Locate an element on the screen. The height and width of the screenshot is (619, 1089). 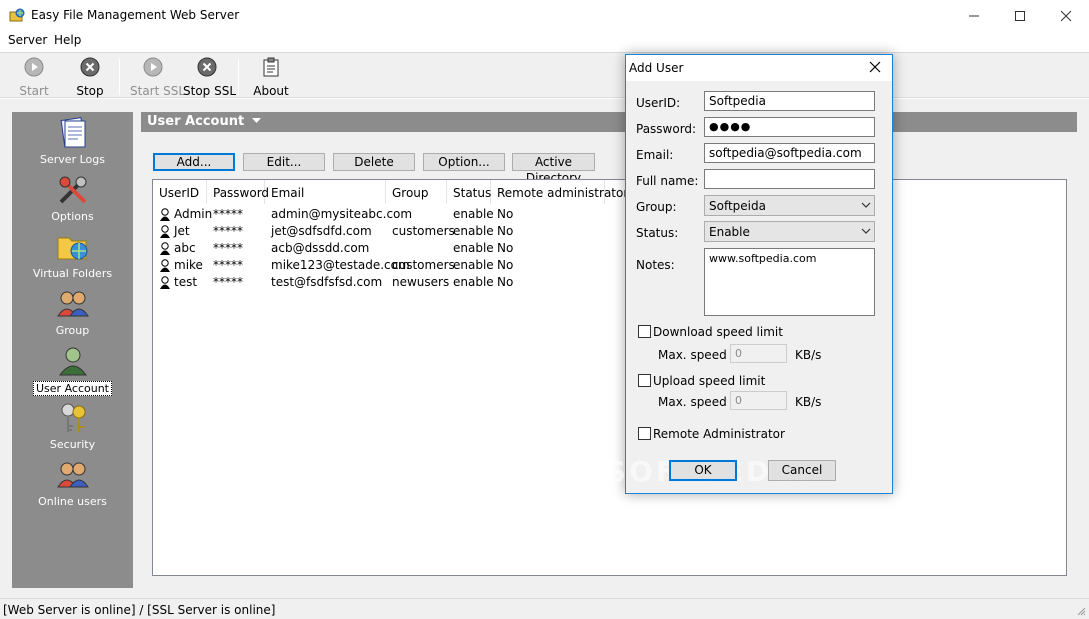
active-directory-button: Active Directory is located at coordinates (553, 169).